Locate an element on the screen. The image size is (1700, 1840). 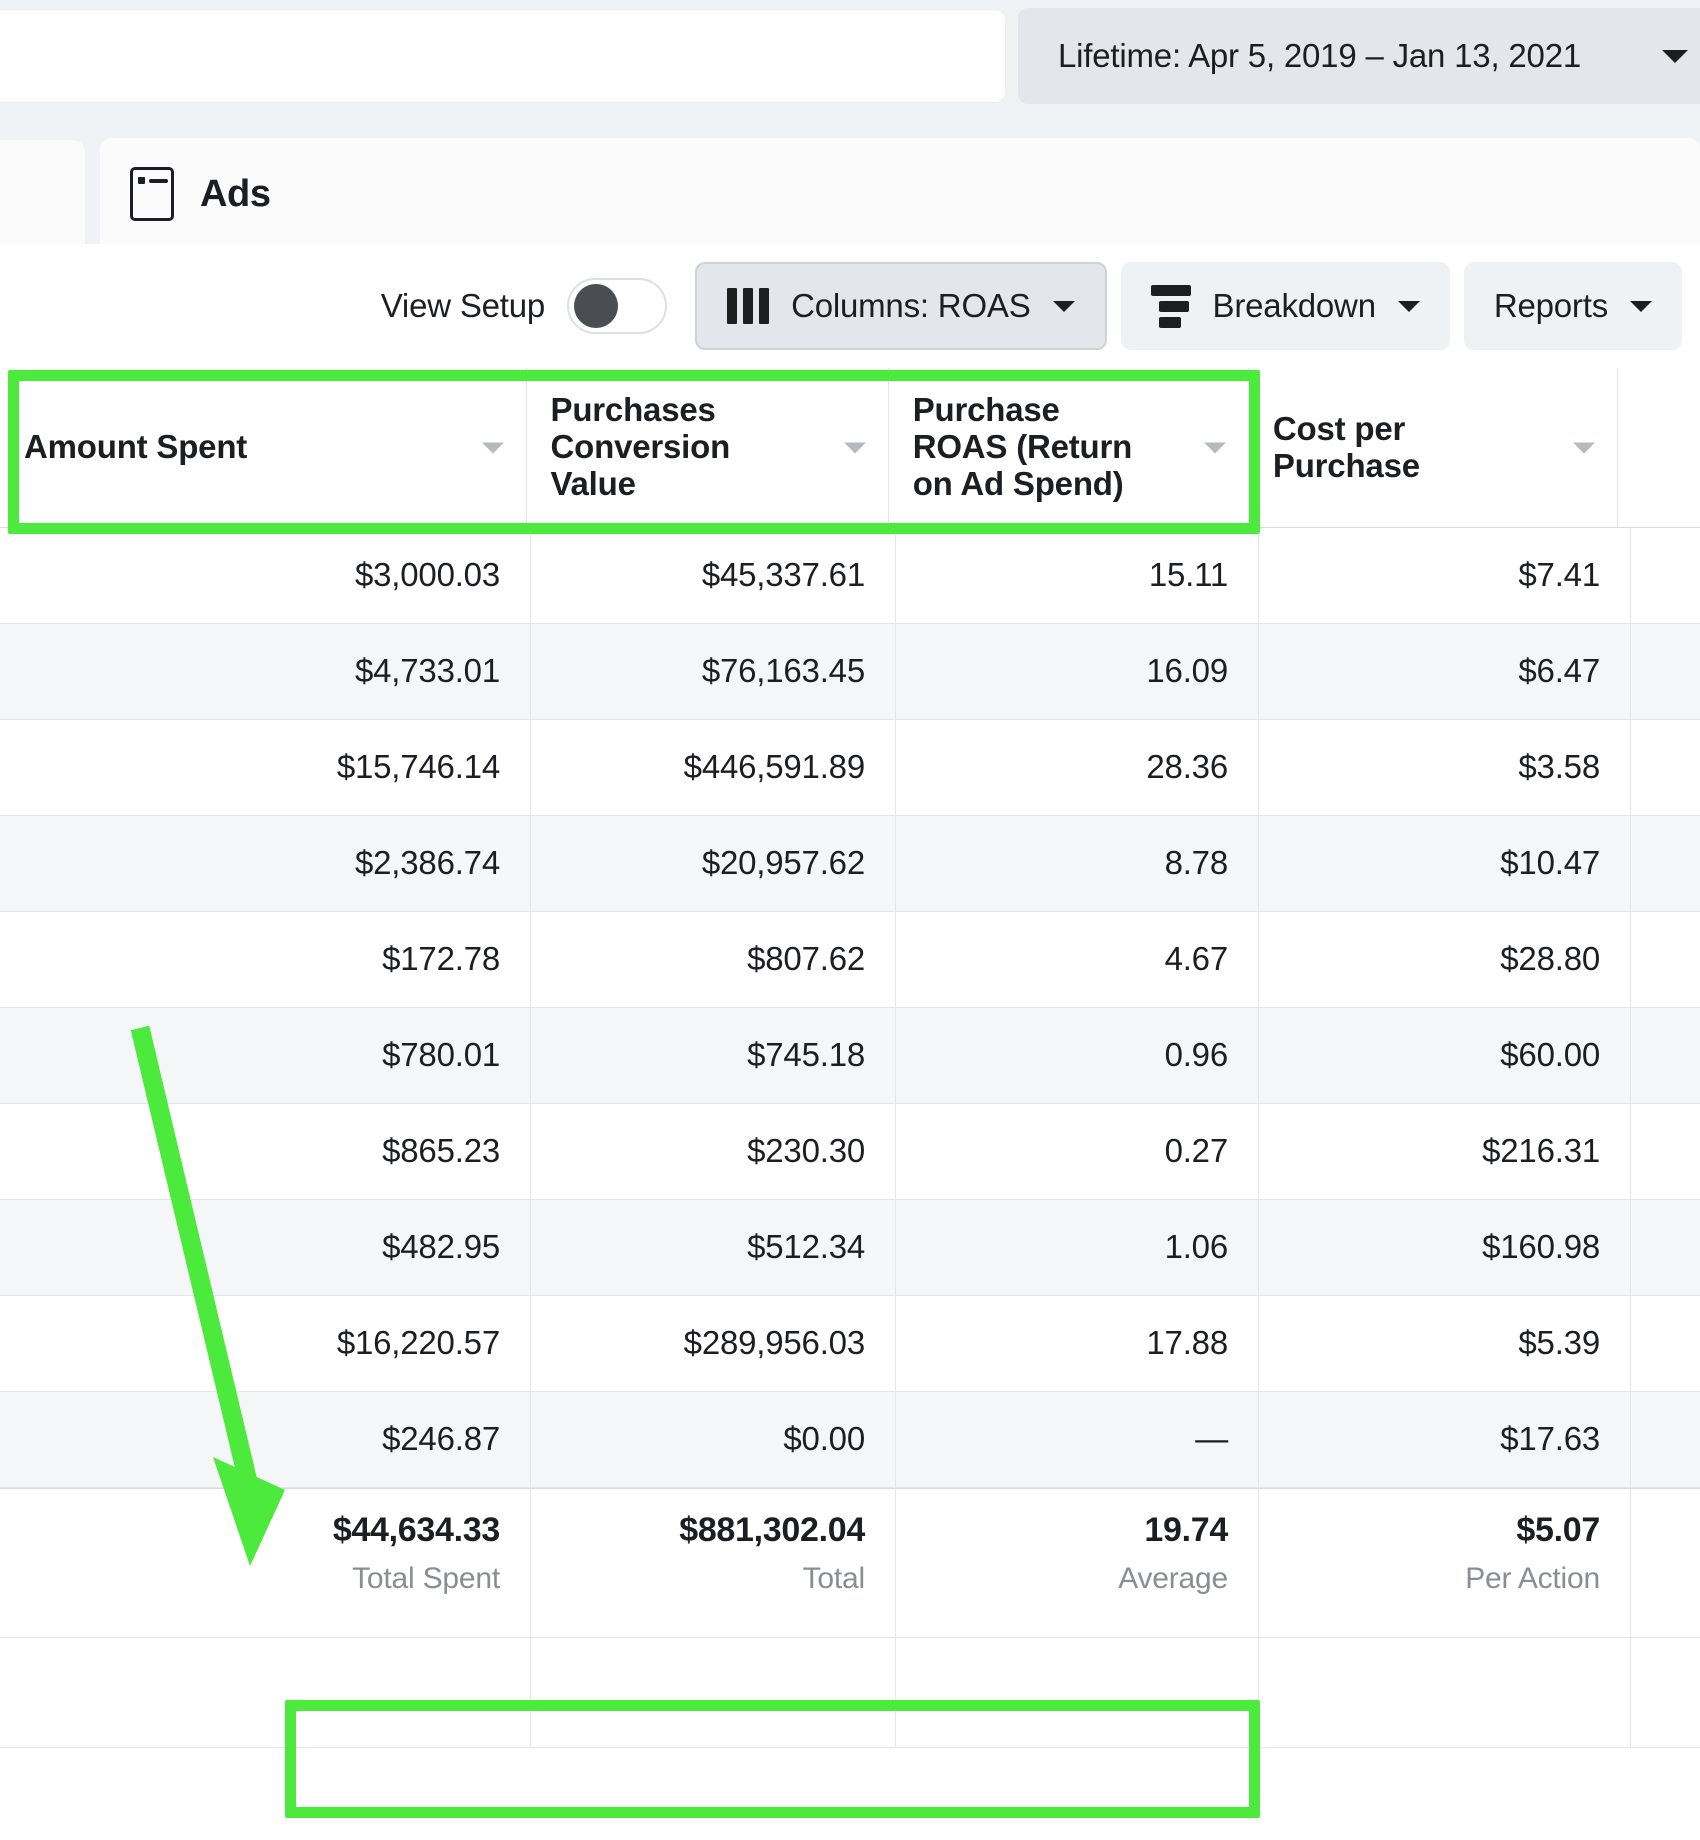
totals-amount-spent: $44,634.33 Total Spent is located at coordinates (265, 1563).